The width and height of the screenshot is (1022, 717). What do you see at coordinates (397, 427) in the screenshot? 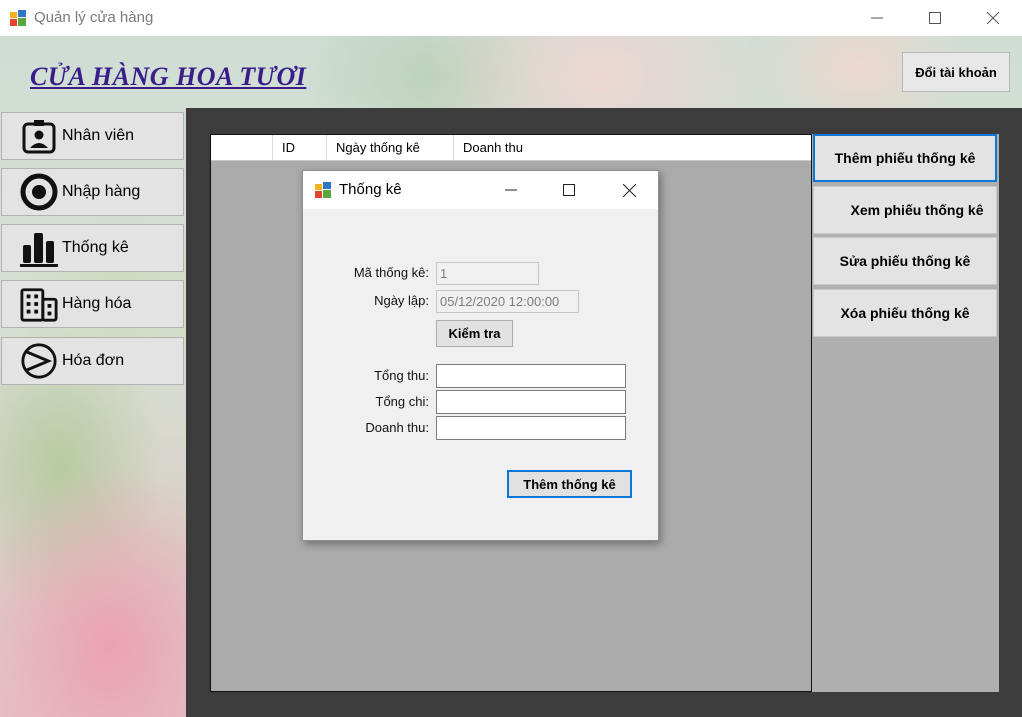
I see `revenue-label: Doanh thu:` at bounding box center [397, 427].